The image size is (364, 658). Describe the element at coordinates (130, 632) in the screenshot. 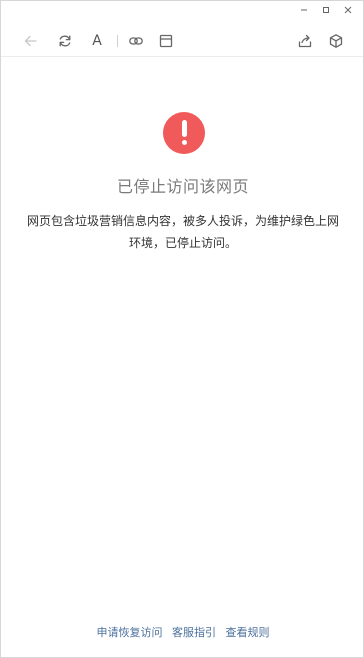

I see `appeal-restore-link: 申请恢复访问` at that location.